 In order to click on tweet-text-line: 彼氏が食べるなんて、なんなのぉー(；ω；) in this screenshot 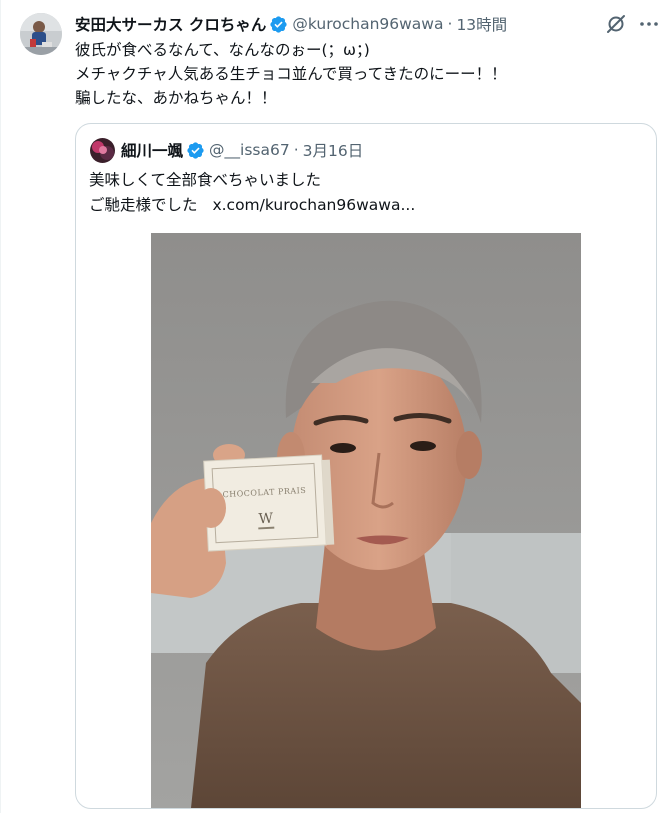, I will do `click(222, 50)`.